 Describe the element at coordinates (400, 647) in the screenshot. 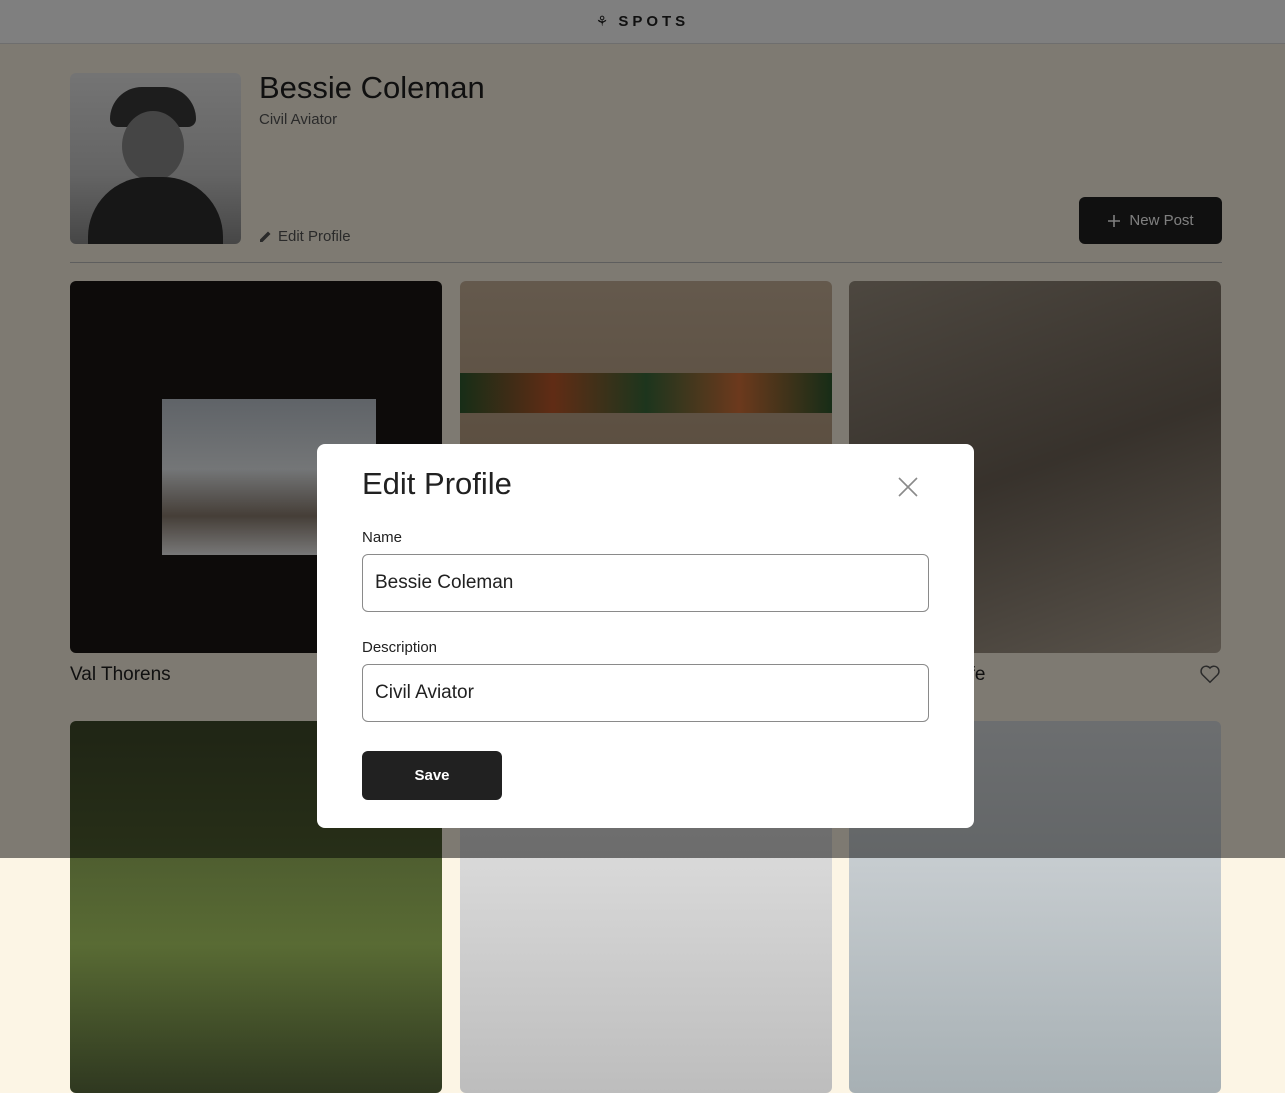

I see `description-label: Description` at that location.